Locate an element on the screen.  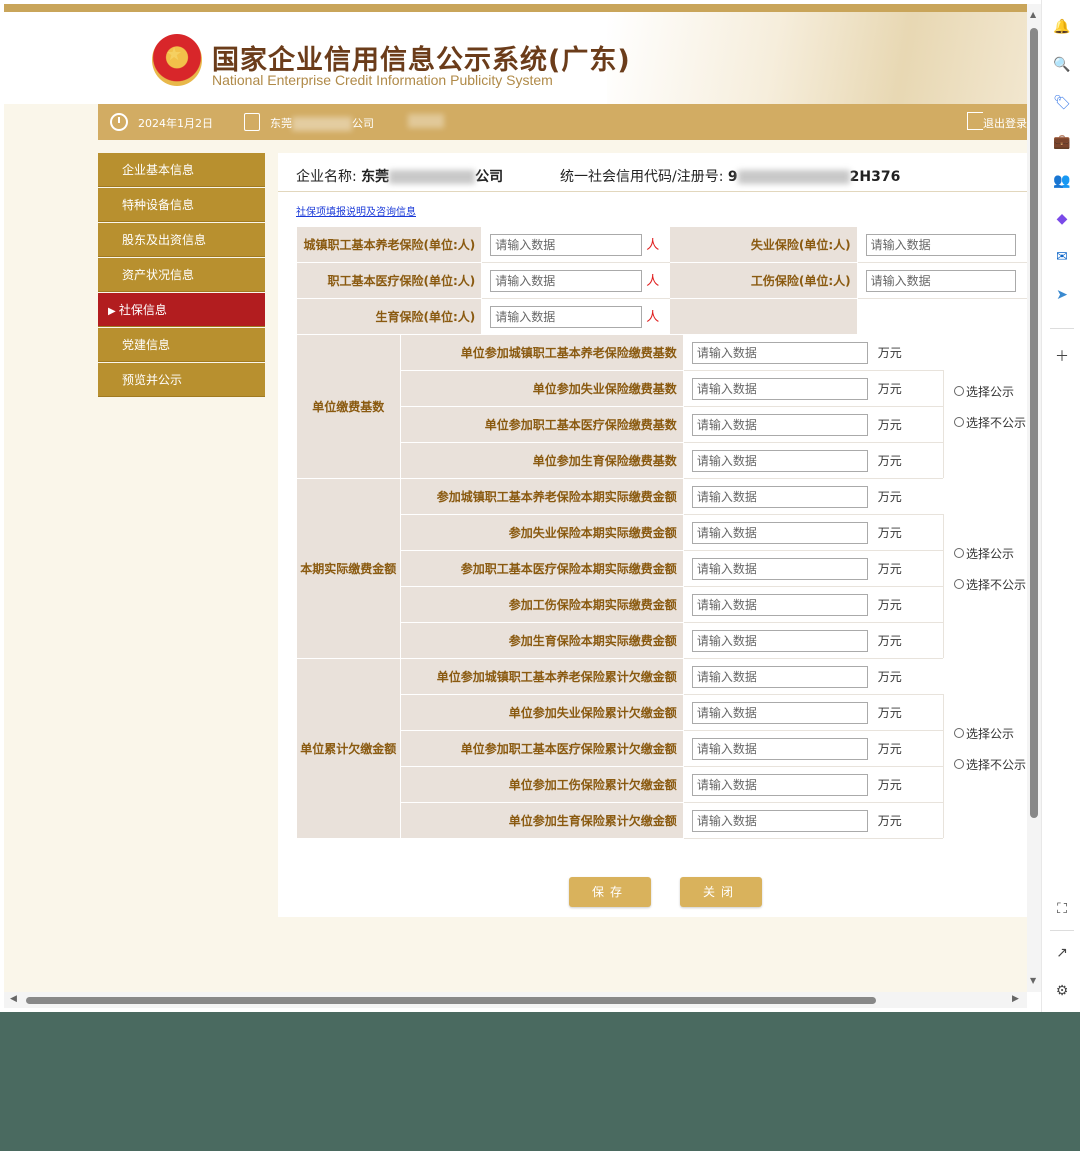
close-button: 关闭 is located at coordinates (721, 892).